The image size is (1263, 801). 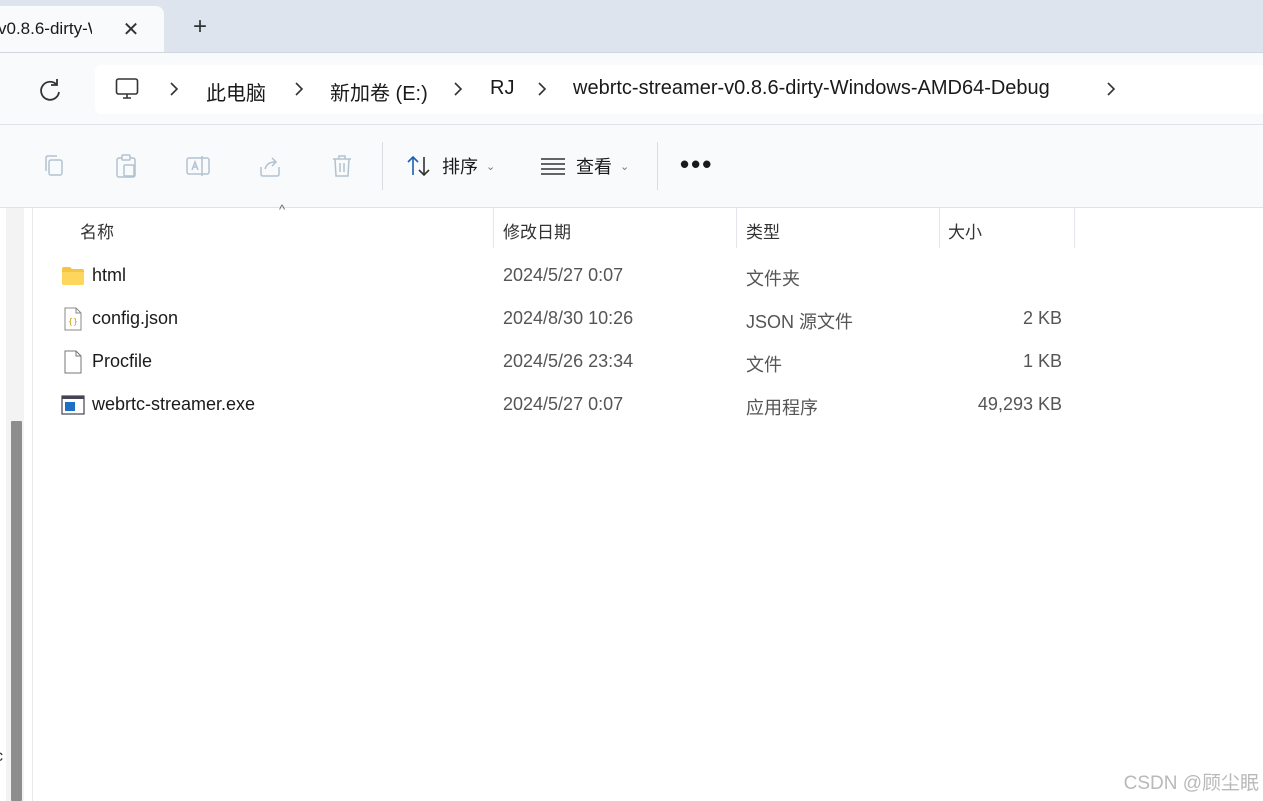 What do you see at coordinates (1, 757) in the screenshot?
I see `nav-pane-text-fragment: c` at bounding box center [1, 757].